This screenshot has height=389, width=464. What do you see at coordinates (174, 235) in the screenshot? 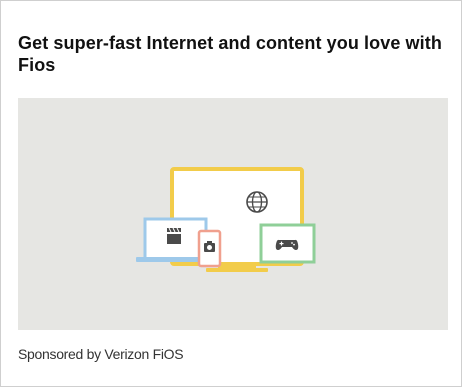
I see `clapperboard-icon` at bounding box center [174, 235].